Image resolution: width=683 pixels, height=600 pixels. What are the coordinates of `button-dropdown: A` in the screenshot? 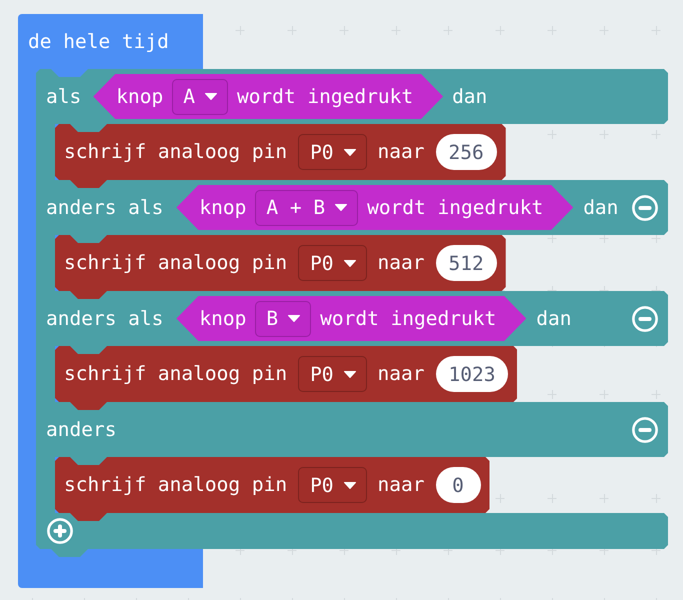 It's located at (200, 96).